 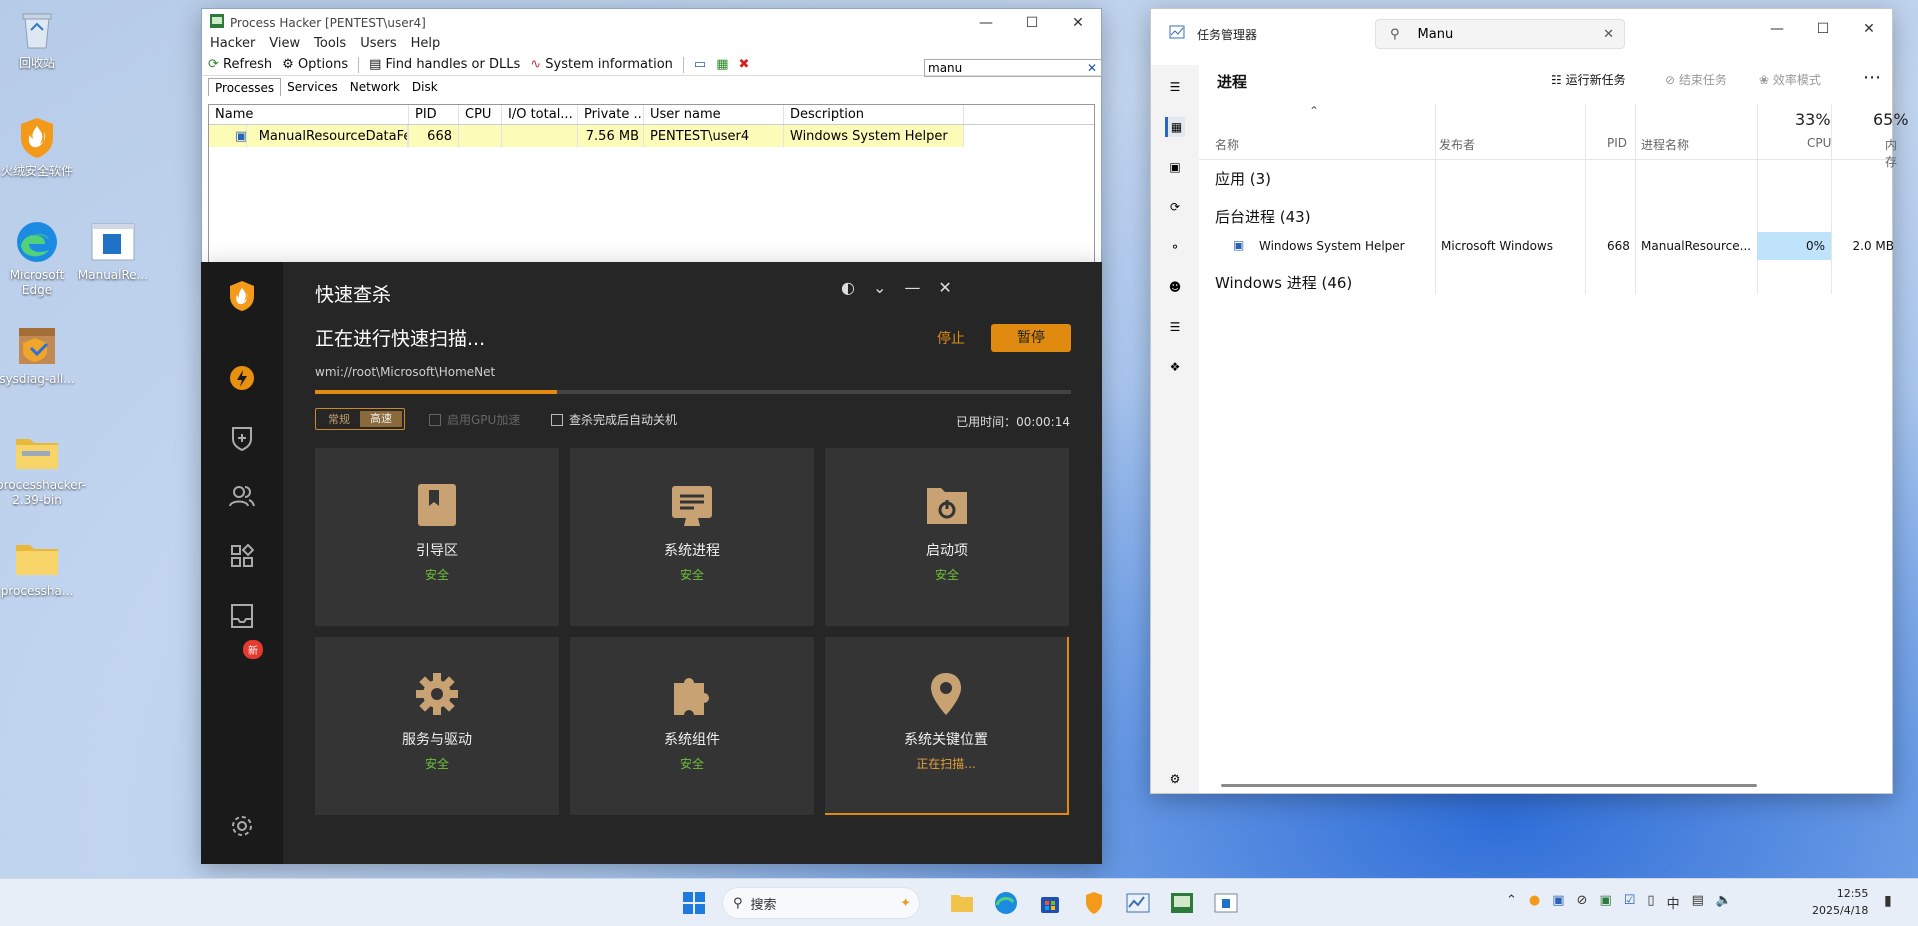 What do you see at coordinates (1050, 903) in the screenshot?
I see `store-icon` at bounding box center [1050, 903].